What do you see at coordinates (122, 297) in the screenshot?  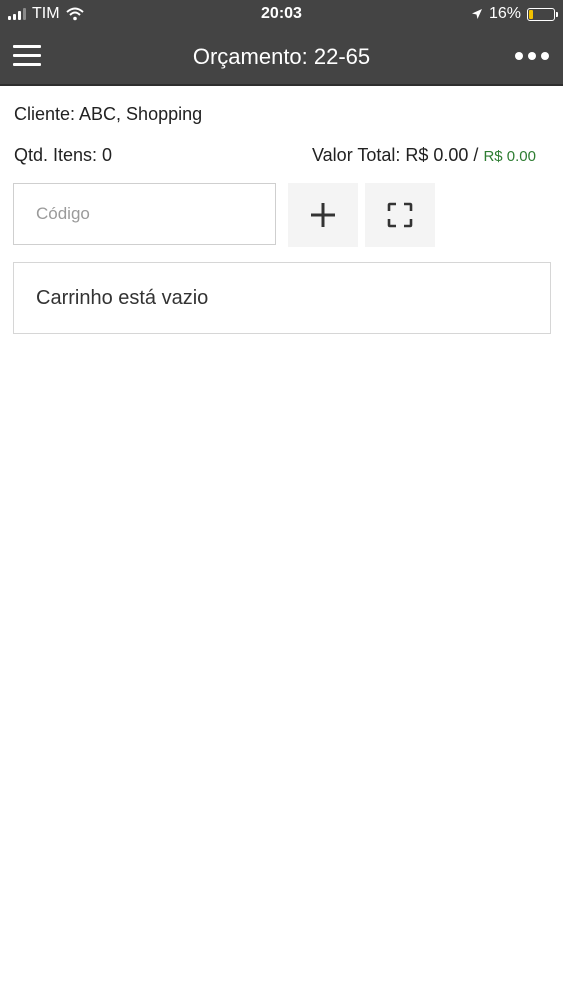 I see `cart-empty-message: Carrinho está vazio` at bounding box center [122, 297].